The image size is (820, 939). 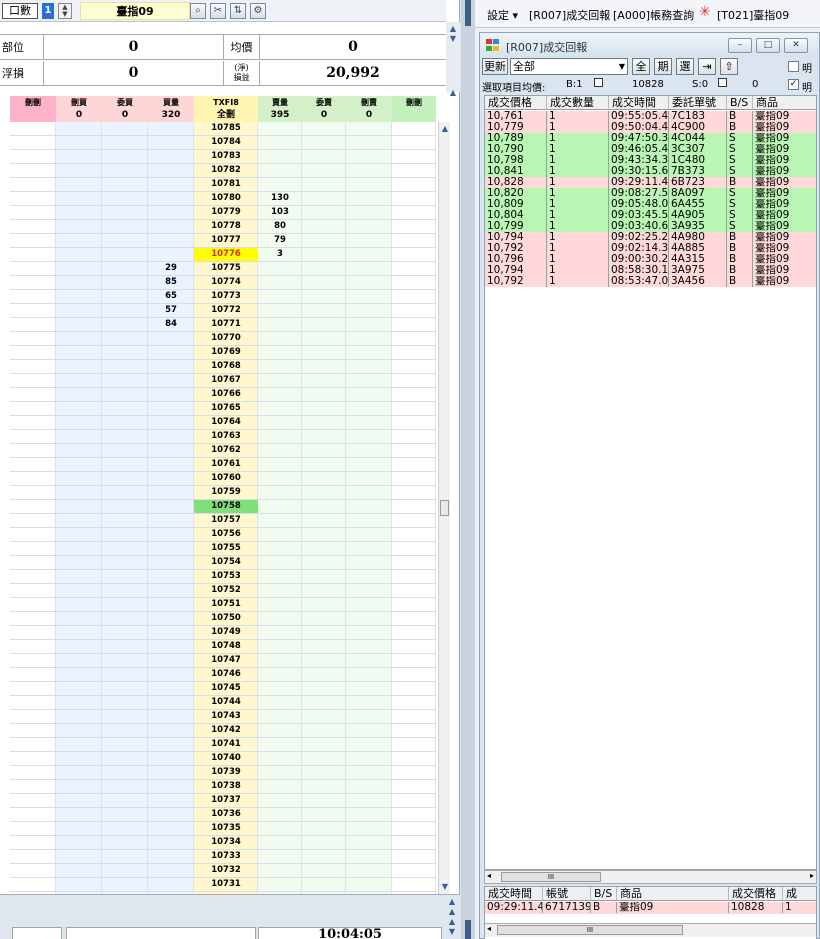 What do you see at coordinates (226, 562) in the screenshot?
I see `ladder-price: 10754` at bounding box center [226, 562].